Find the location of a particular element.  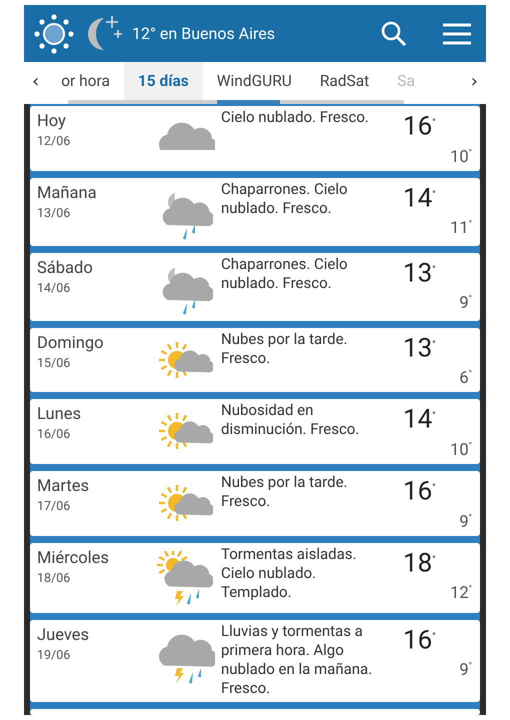

tab: 15 días is located at coordinates (163, 81).